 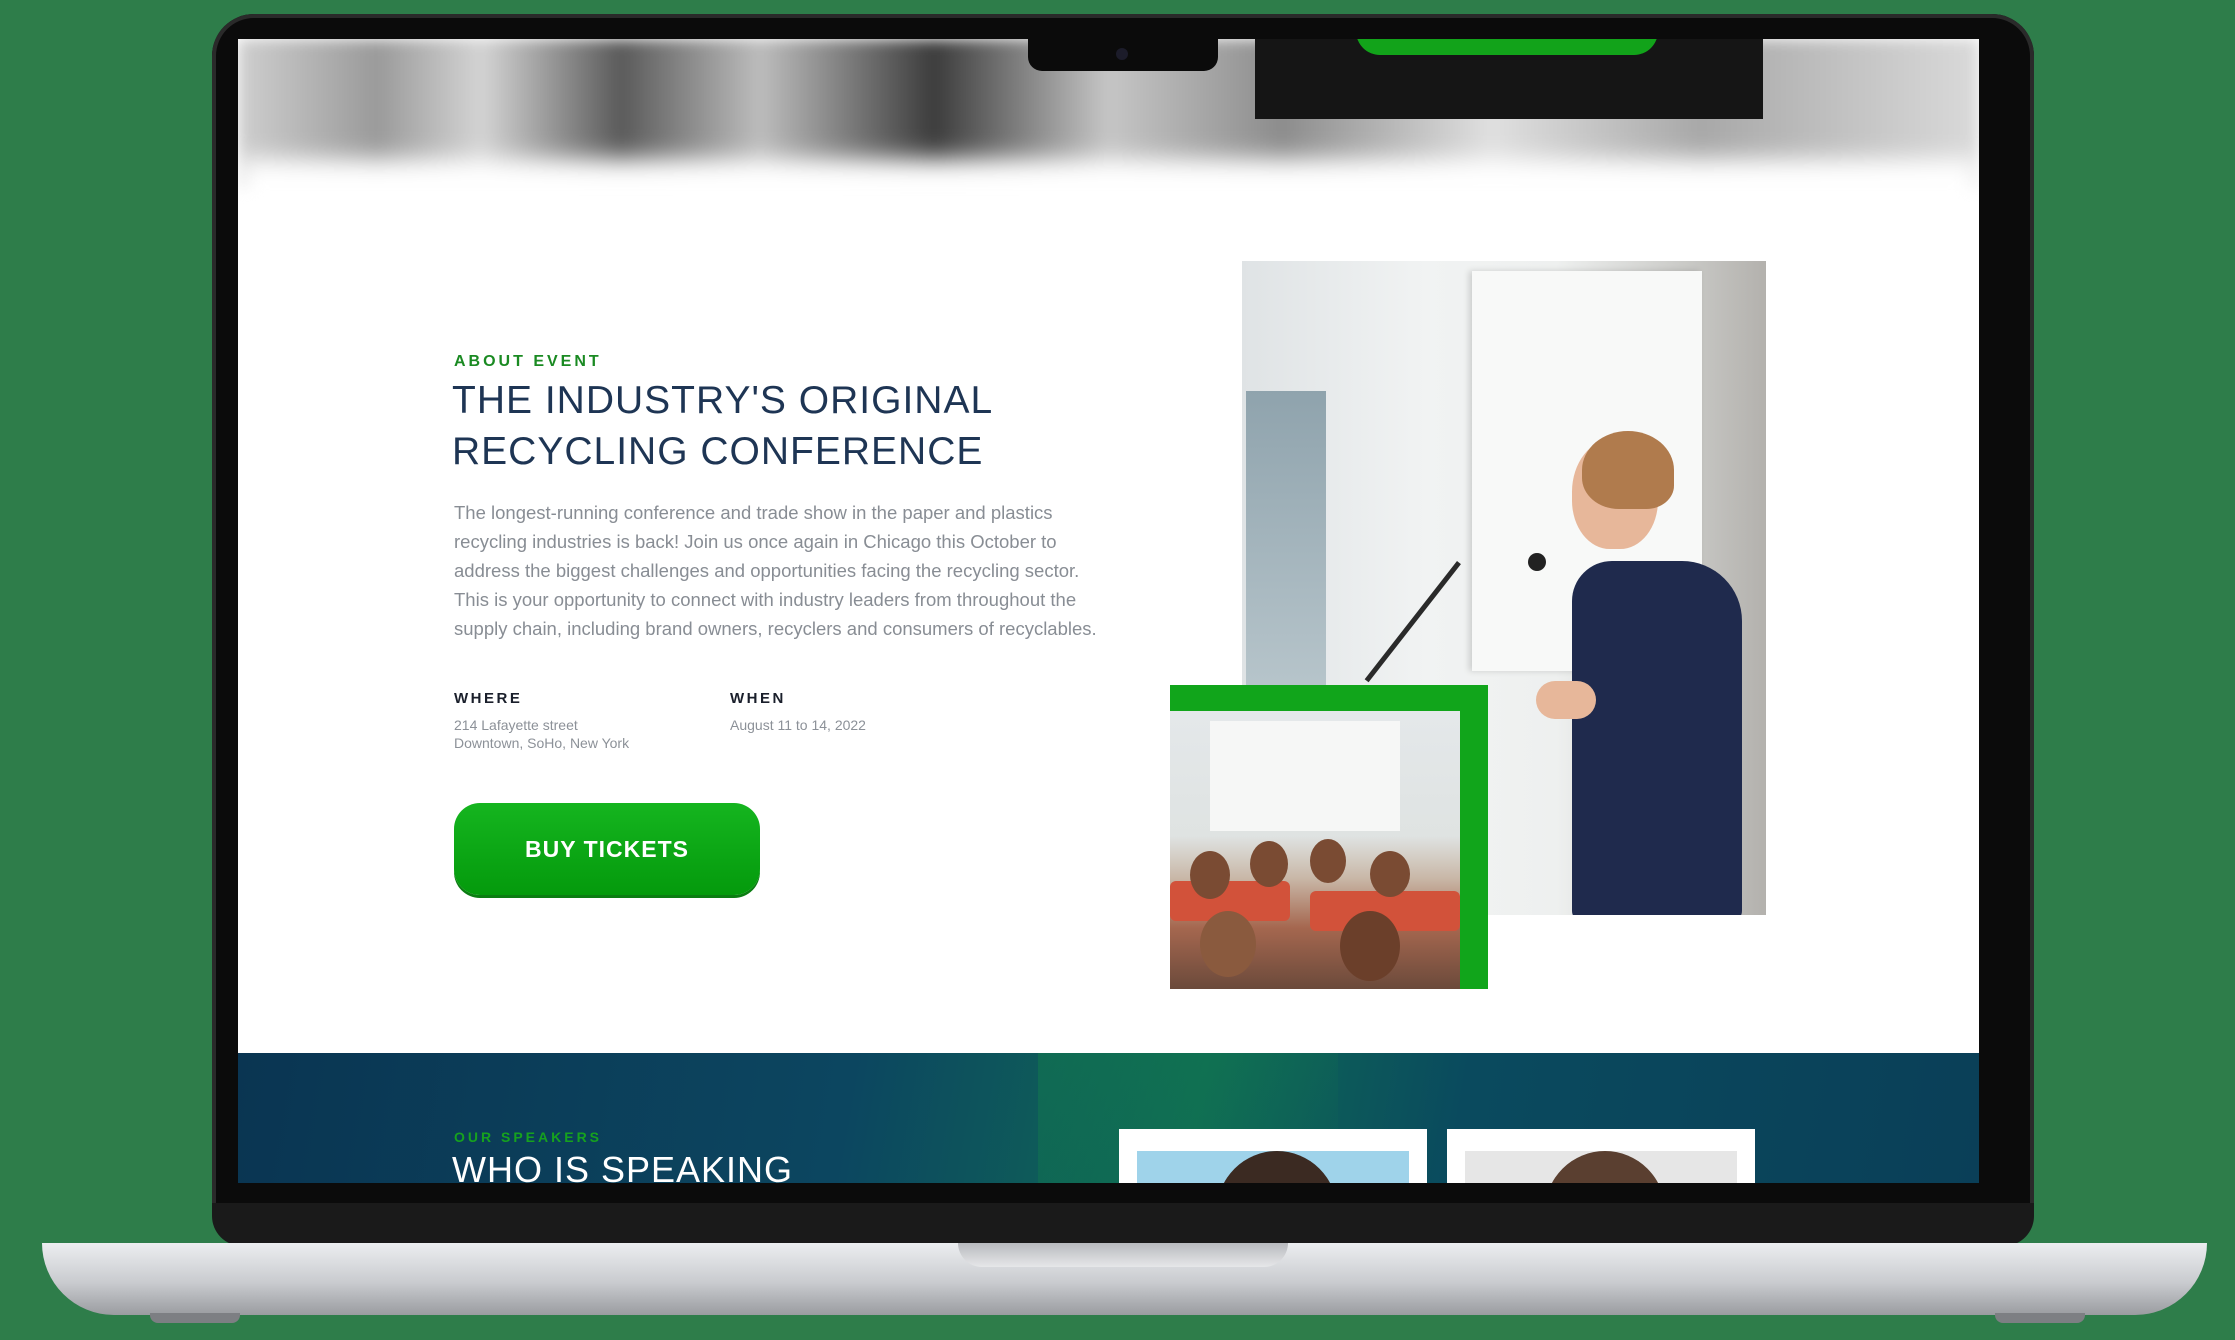 I want to click on hero-button, so click(x=1507, y=47).